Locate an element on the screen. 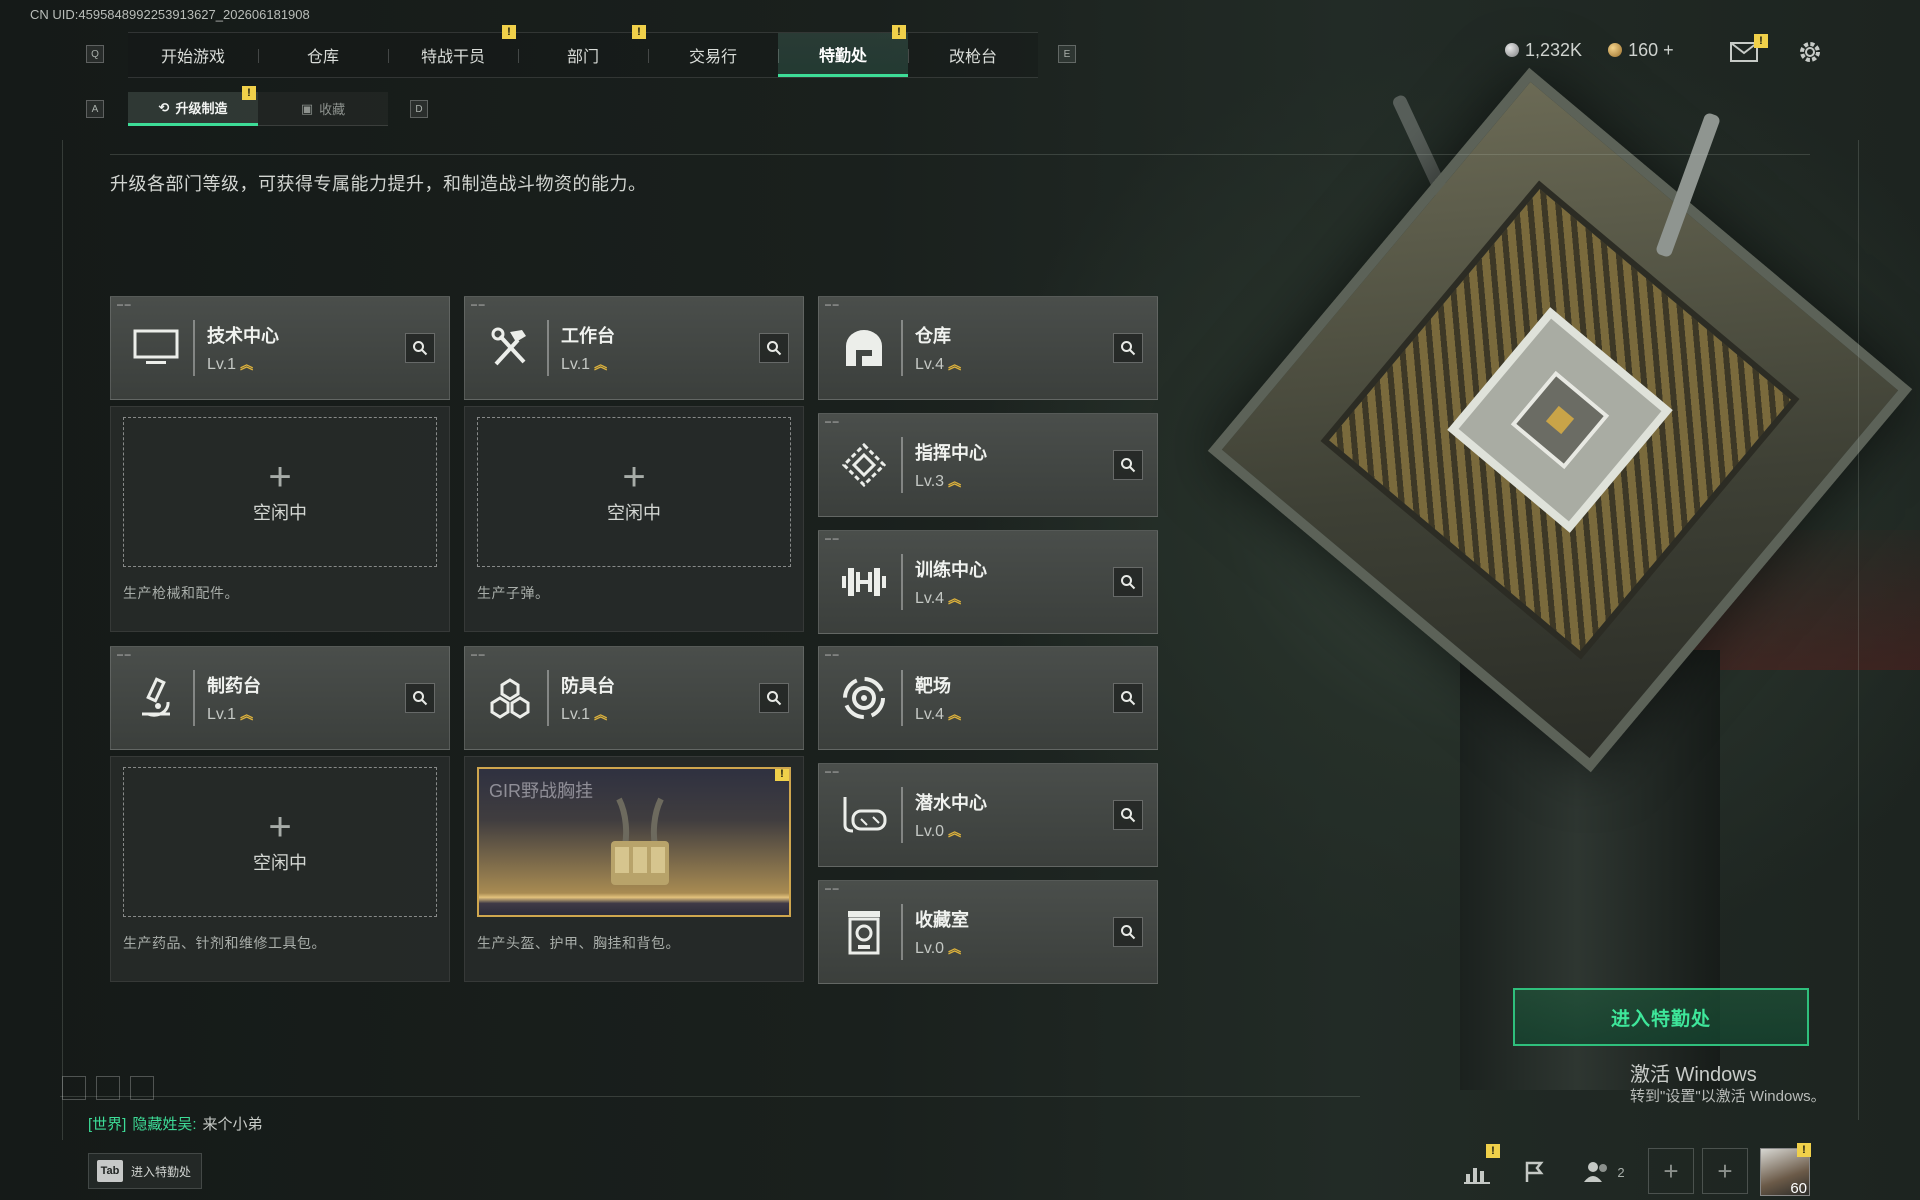  tab-start-game: 开始游戏 is located at coordinates (193, 55).